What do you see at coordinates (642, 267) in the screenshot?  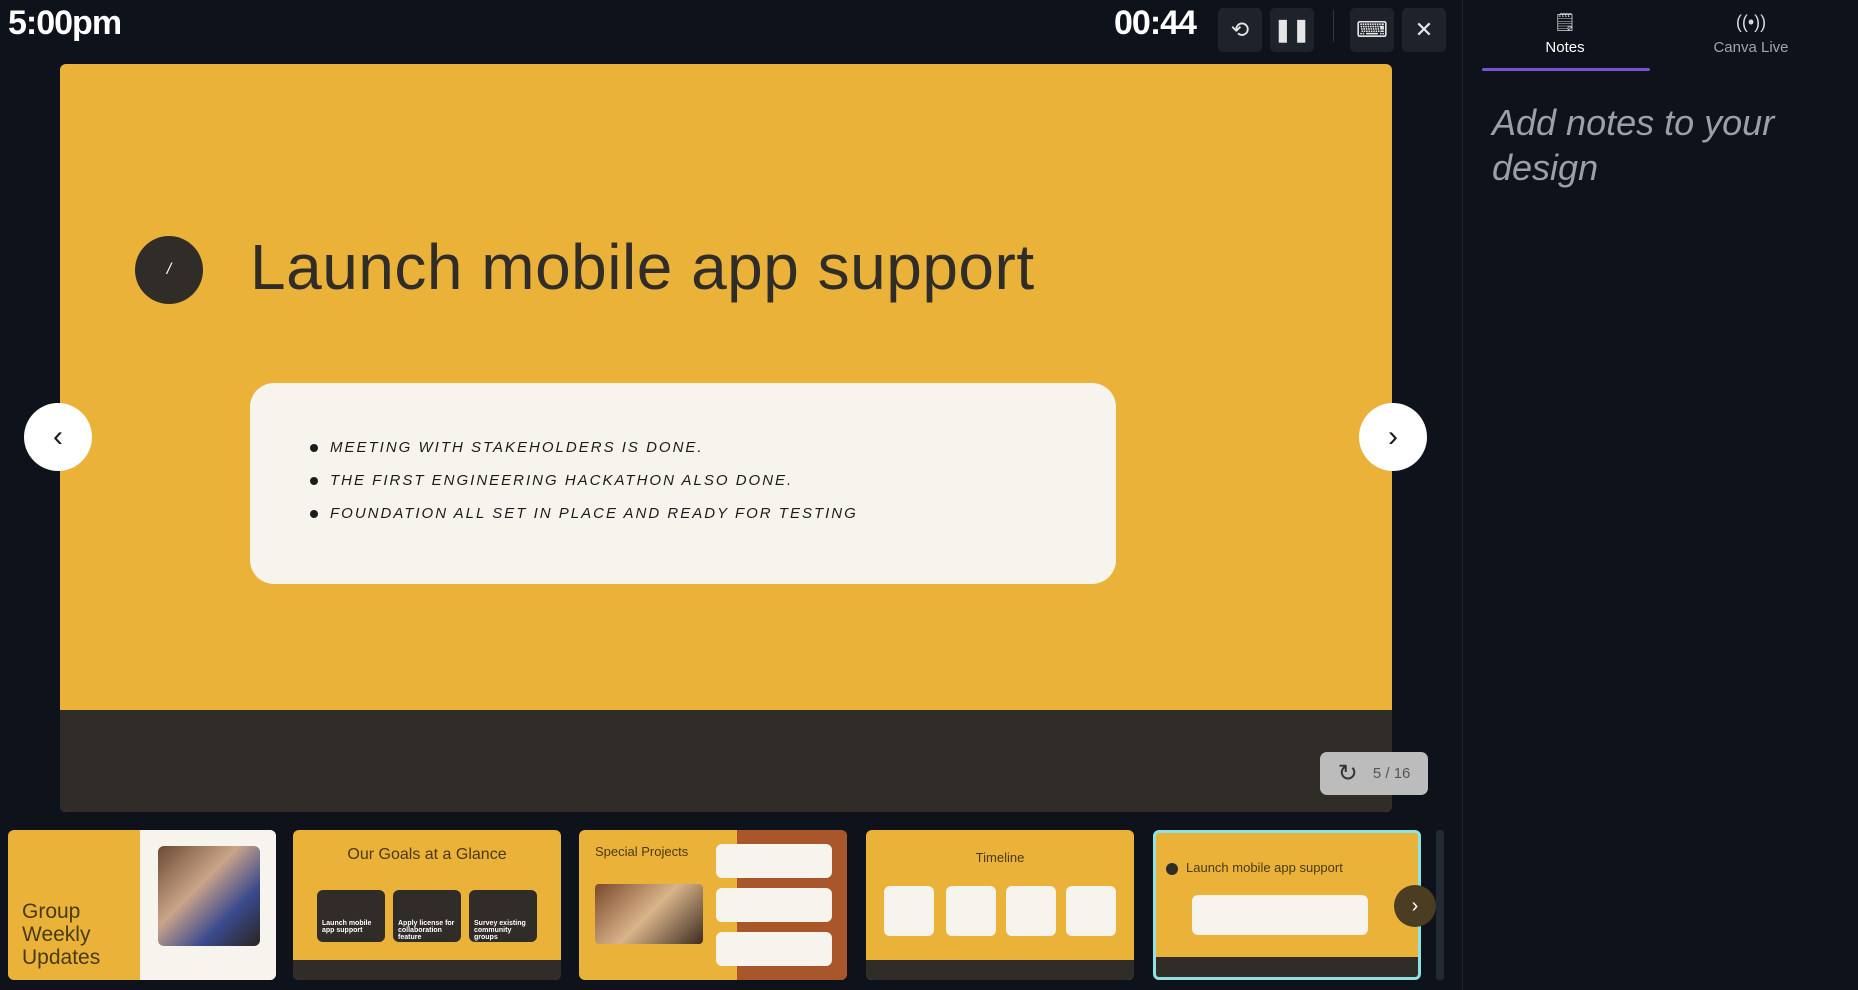 I see `slide-title: Launch mobile app support` at bounding box center [642, 267].